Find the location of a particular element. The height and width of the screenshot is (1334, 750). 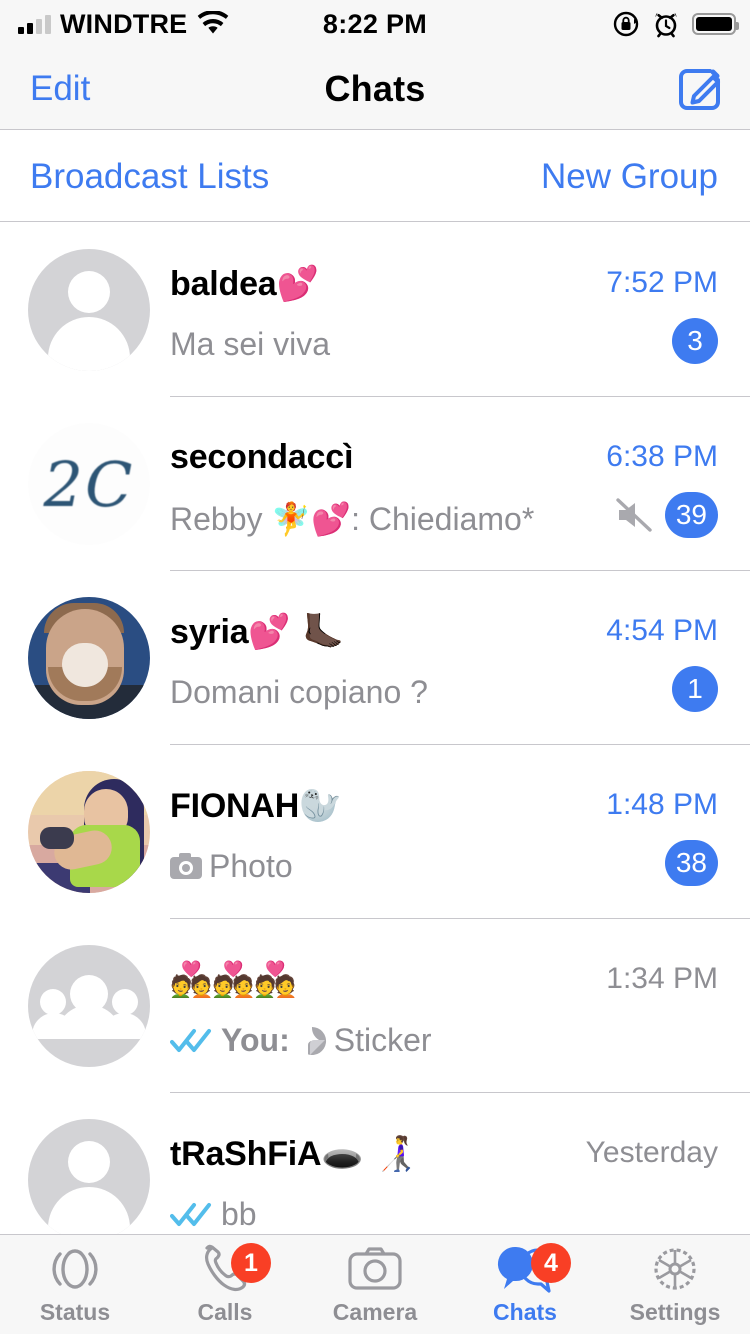

tab-status: Status is located at coordinates (75, 1284).